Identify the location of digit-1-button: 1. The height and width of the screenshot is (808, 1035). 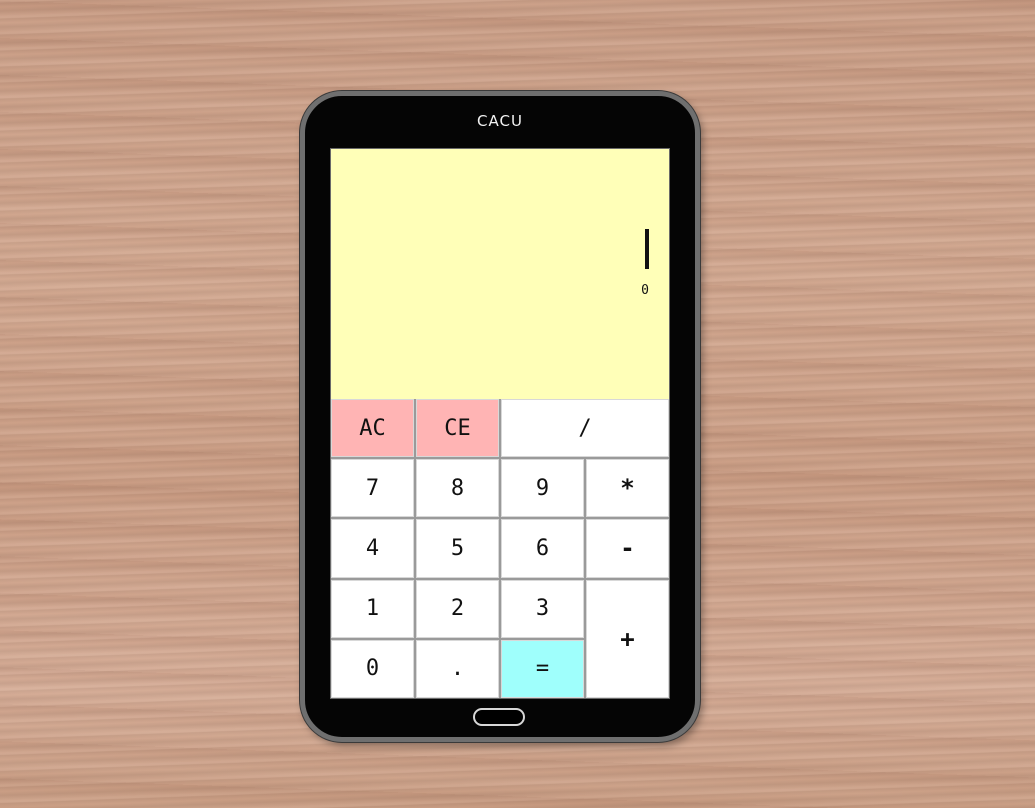
(372, 608).